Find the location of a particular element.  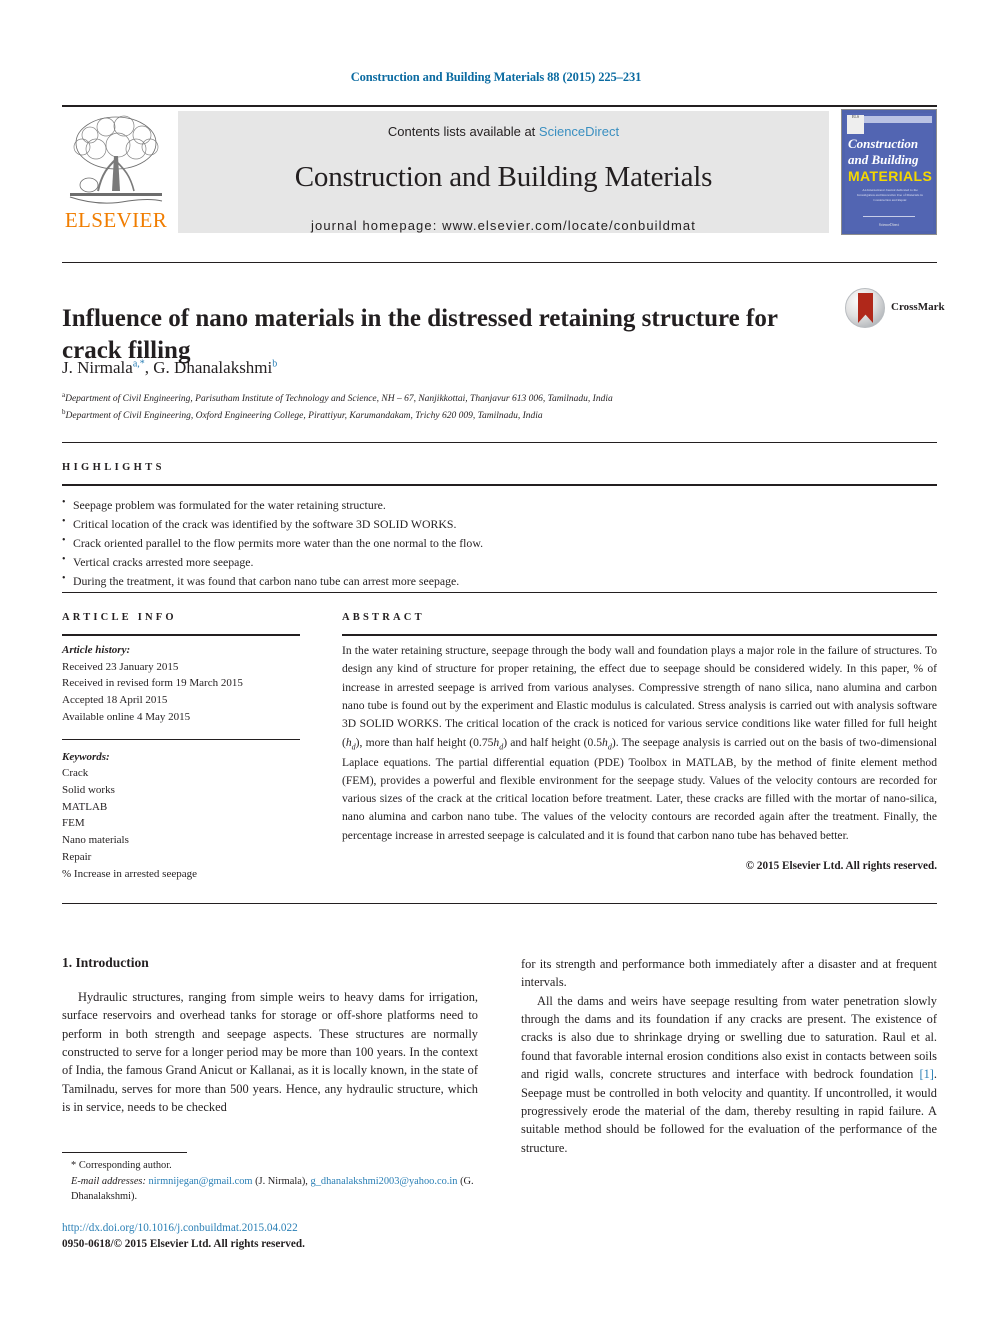

keyword-item: FEM is located at coordinates (73, 823).